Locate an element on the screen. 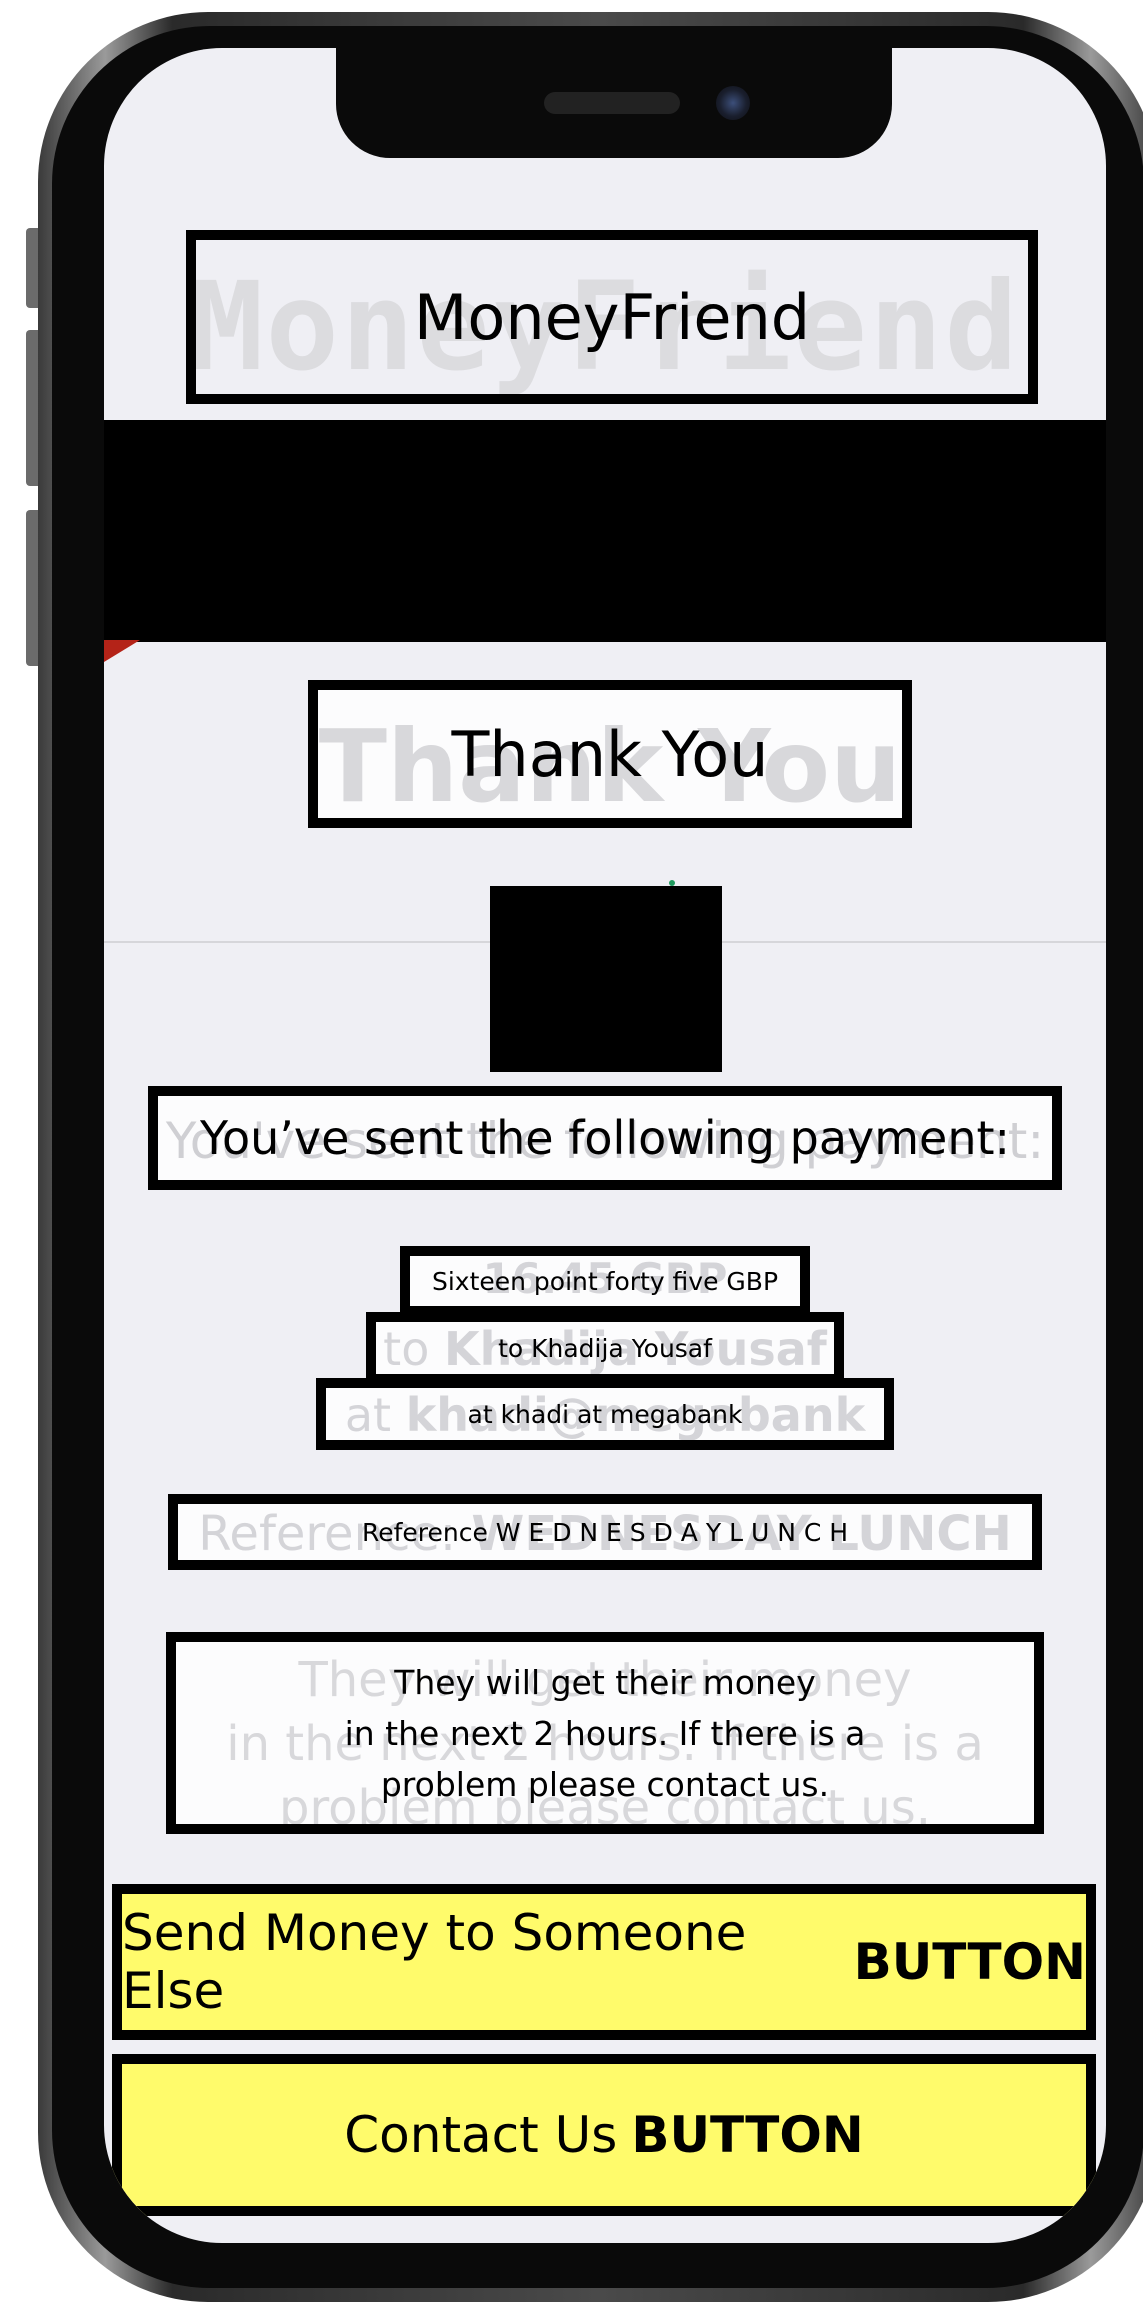  contact-us-tag: BUTTON is located at coordinates (747, 2135).